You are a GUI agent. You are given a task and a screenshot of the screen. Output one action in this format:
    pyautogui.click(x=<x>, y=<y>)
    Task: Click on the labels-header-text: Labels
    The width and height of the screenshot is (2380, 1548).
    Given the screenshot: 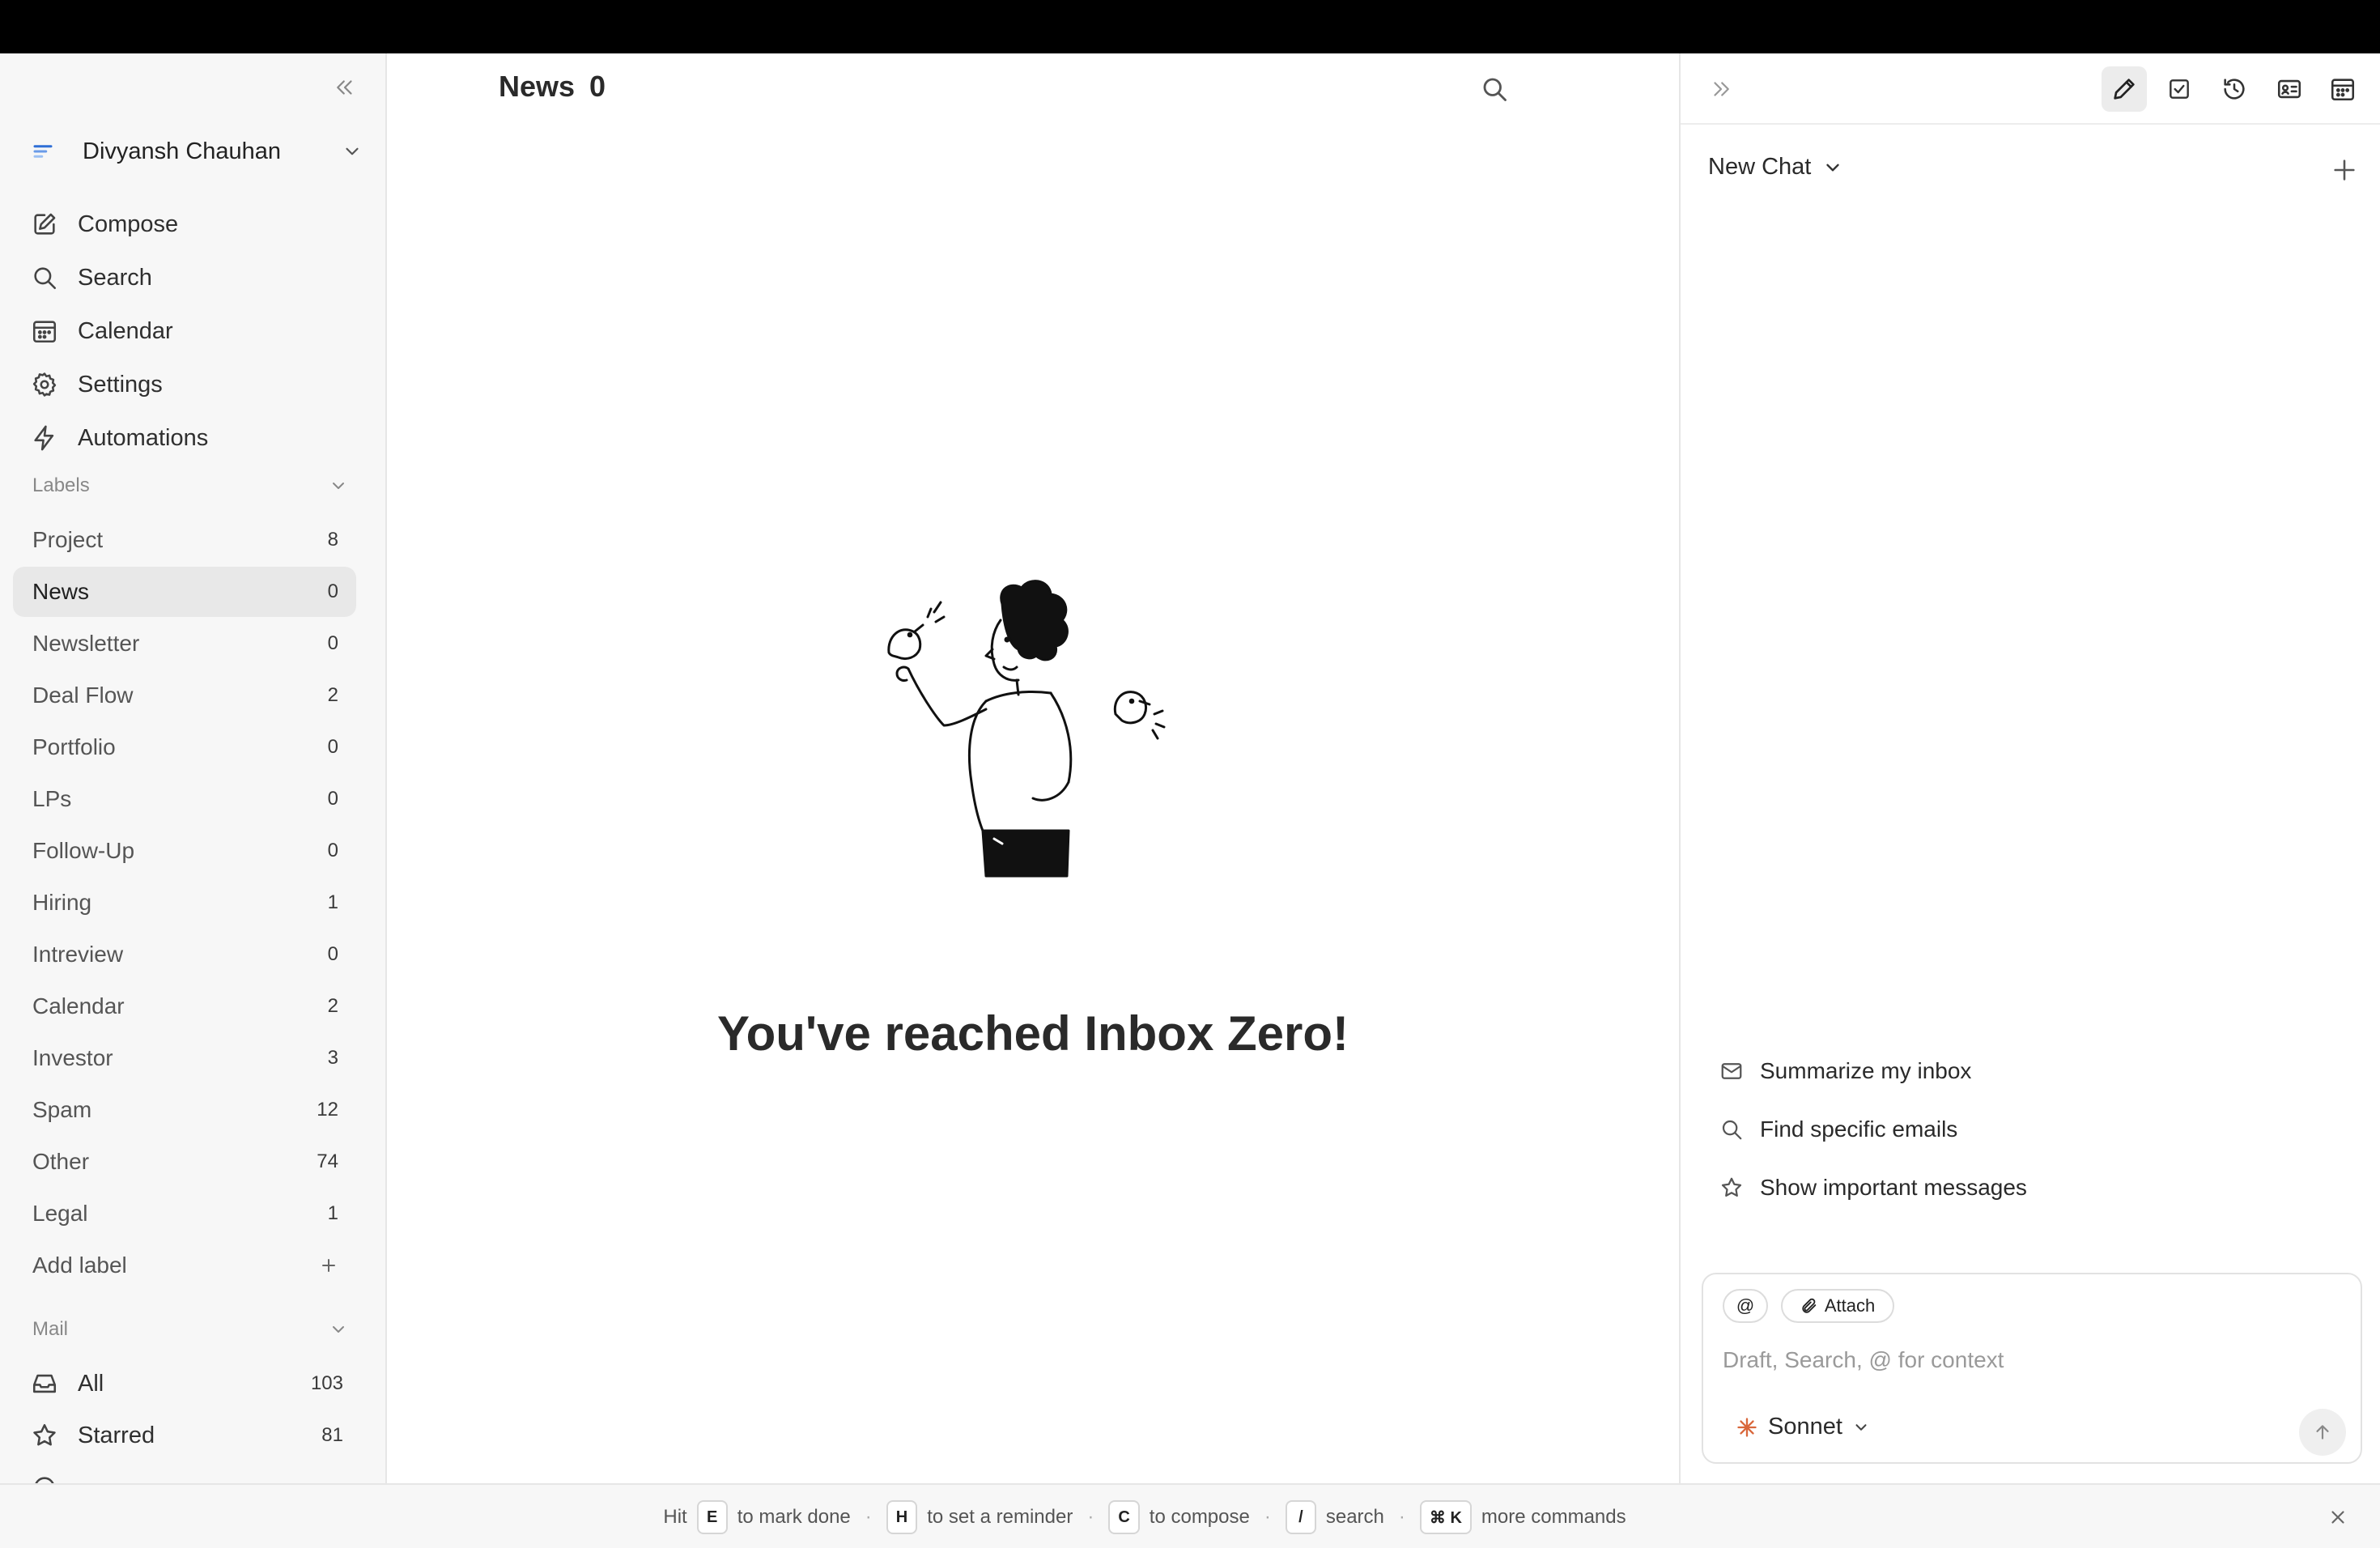 What is the action you would take?
    pyautogui.click(x=61, y=485)
    